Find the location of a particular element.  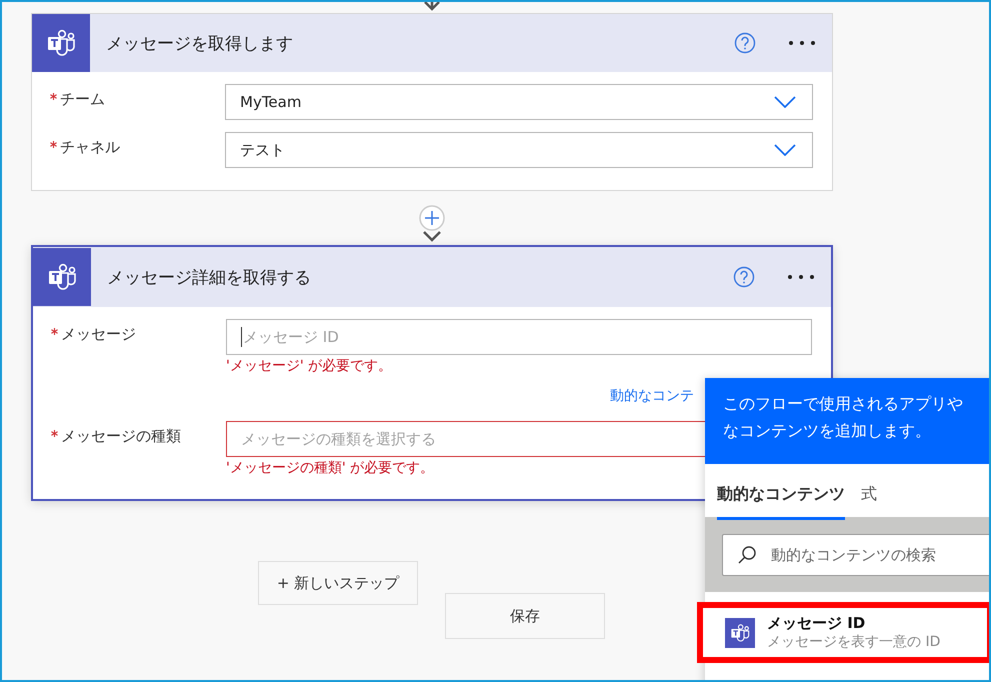

add-step-icon is located at coordinates (432, 218).